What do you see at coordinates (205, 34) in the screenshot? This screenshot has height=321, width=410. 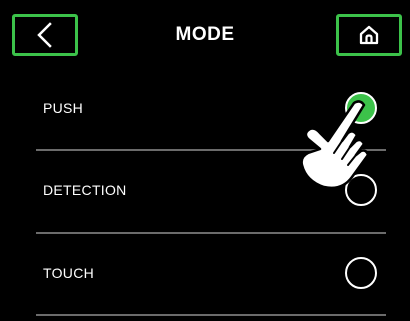 I see `page-title: MODE` at bounding box center [205, 34].